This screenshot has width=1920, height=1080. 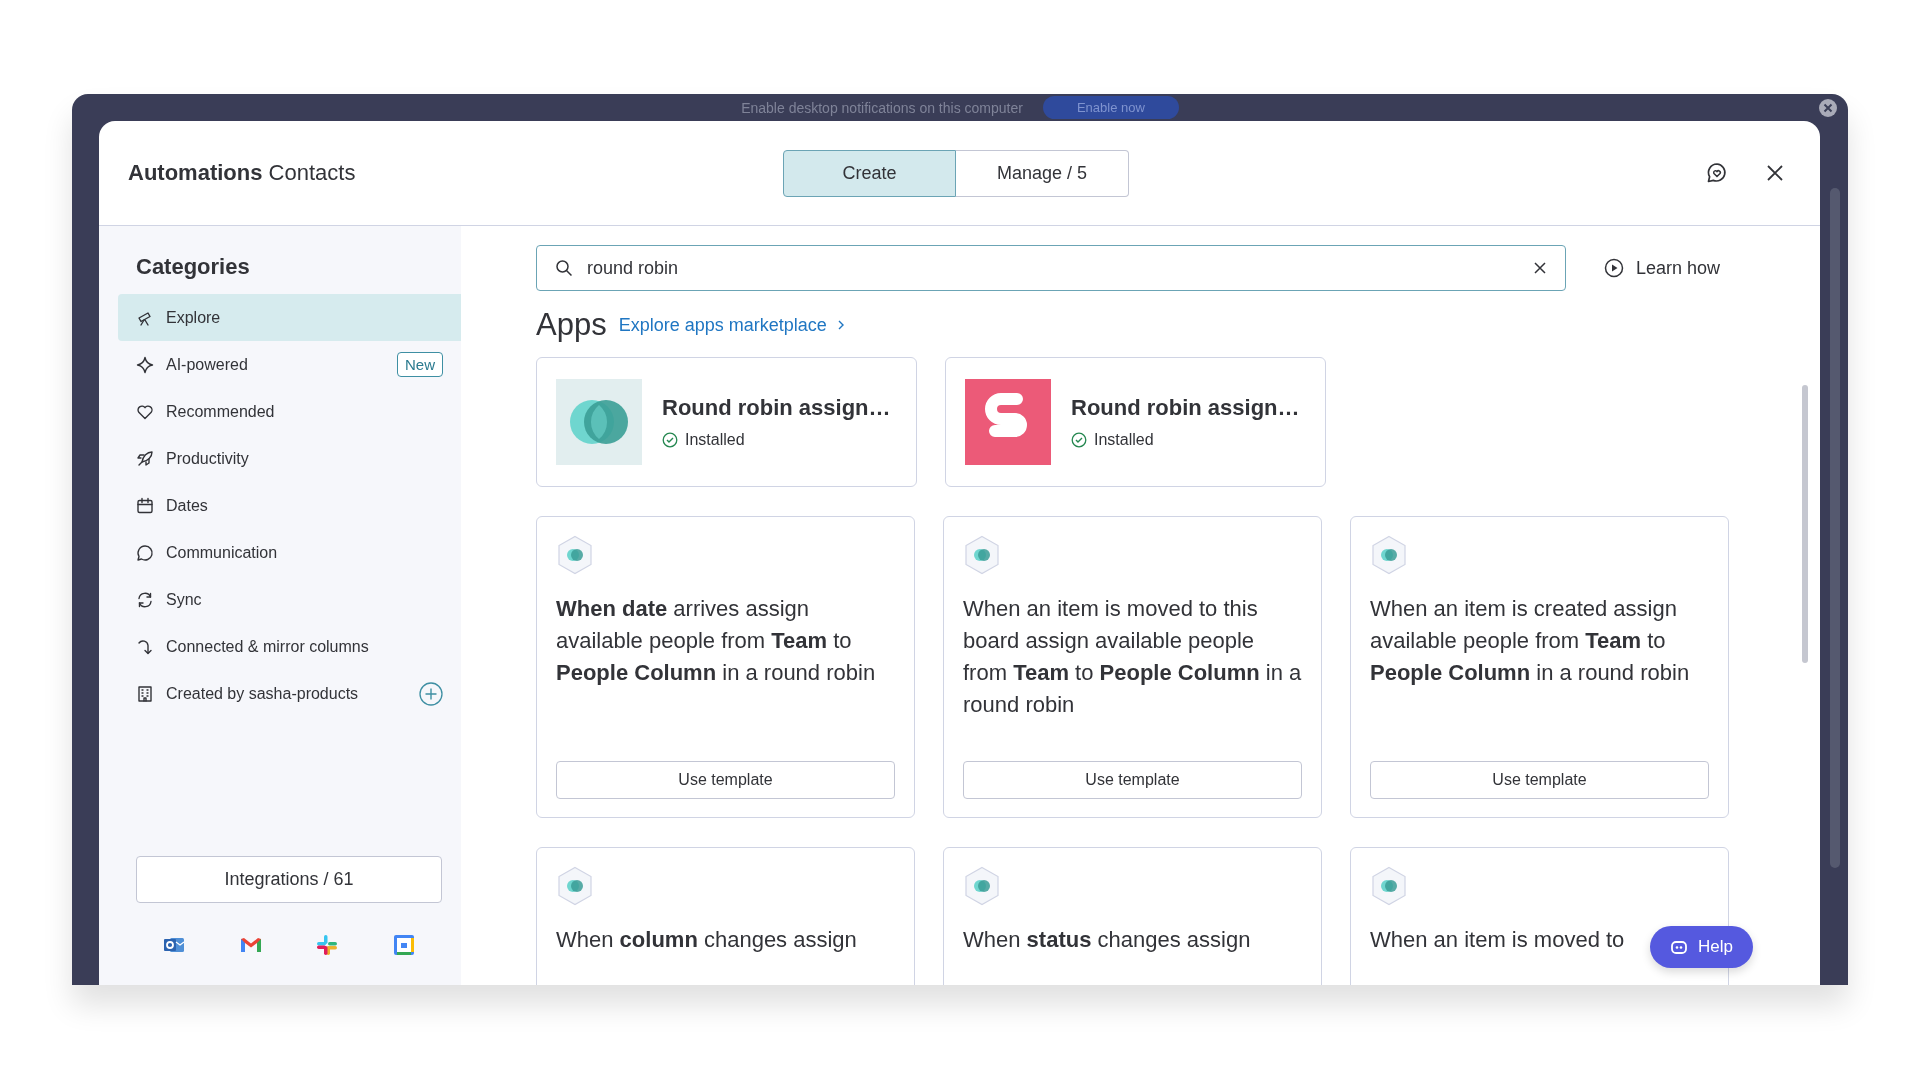 What do you see at coordinates (184, 599) in the screenshot?
I see `category-label: Sync` at bounding box center [184, 599].